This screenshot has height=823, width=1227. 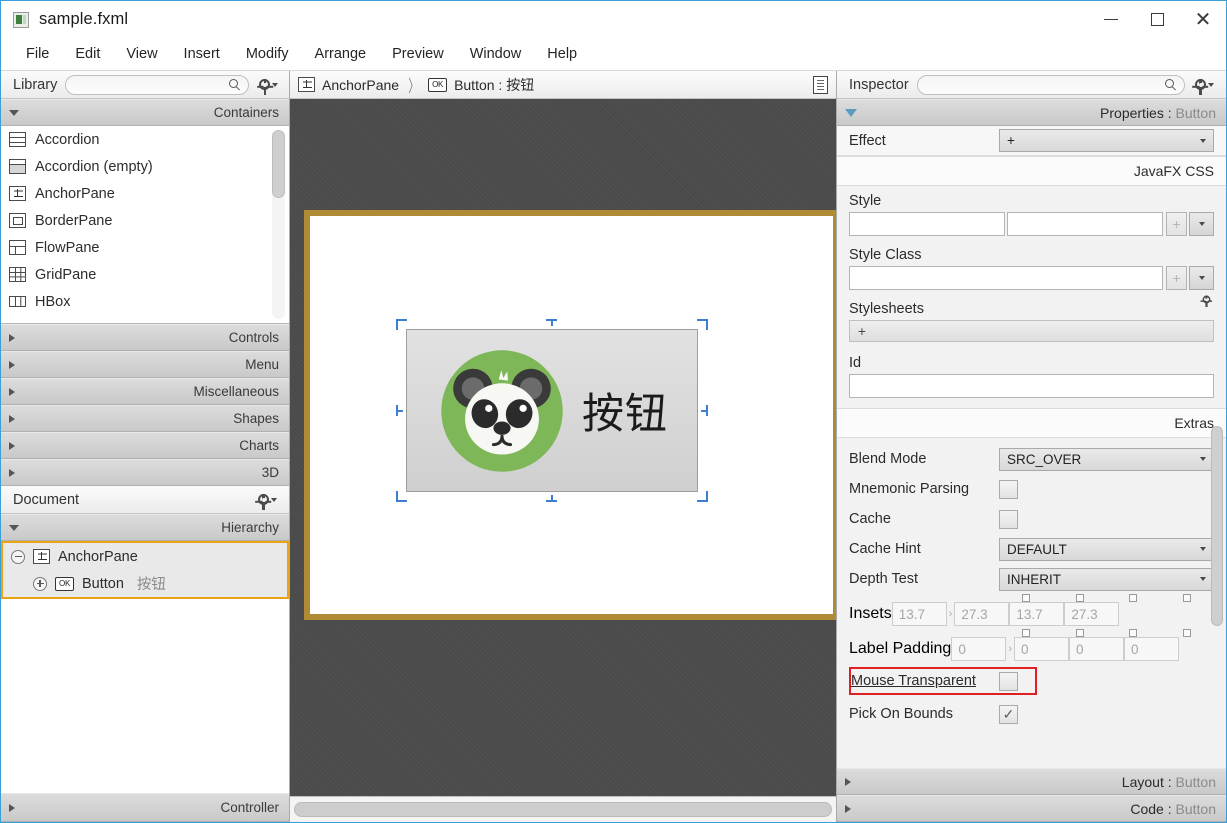 I want to click on library-section-containers: Containers, so click(x=145, y=112).